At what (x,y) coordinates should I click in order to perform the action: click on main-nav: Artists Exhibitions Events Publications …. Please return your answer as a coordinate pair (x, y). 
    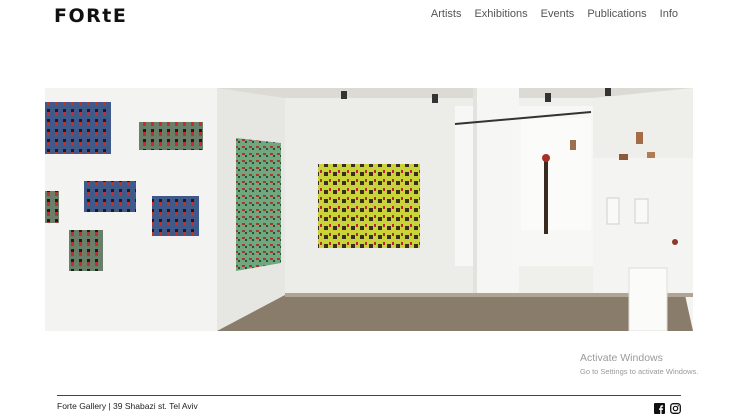
    Looking at the image, I should click on (554, 14).